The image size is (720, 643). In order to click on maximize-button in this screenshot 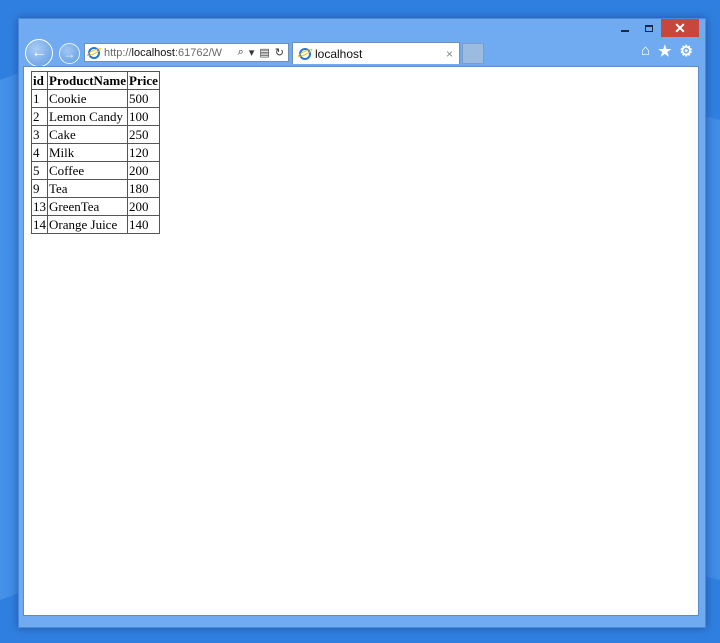, I will do `click(649, 28)`.